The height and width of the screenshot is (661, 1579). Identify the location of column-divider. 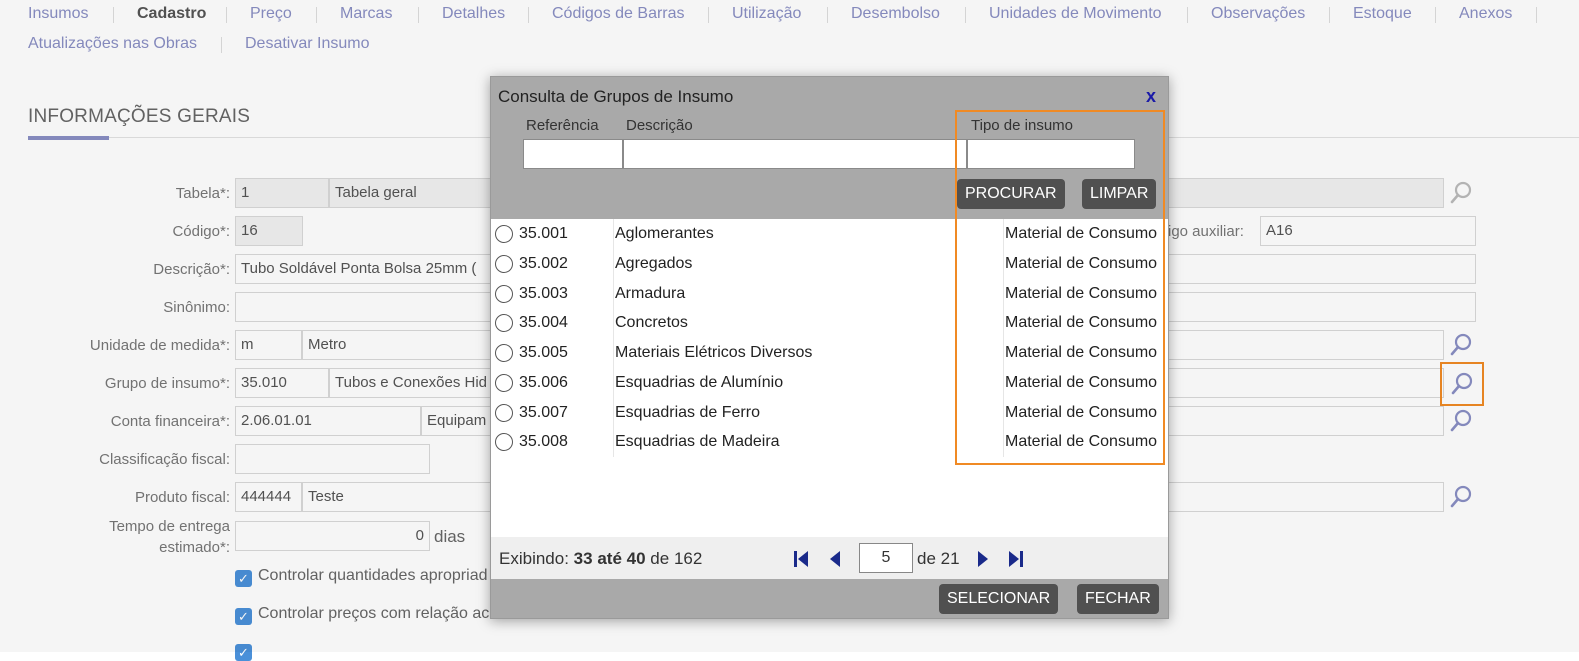
(613, 338).